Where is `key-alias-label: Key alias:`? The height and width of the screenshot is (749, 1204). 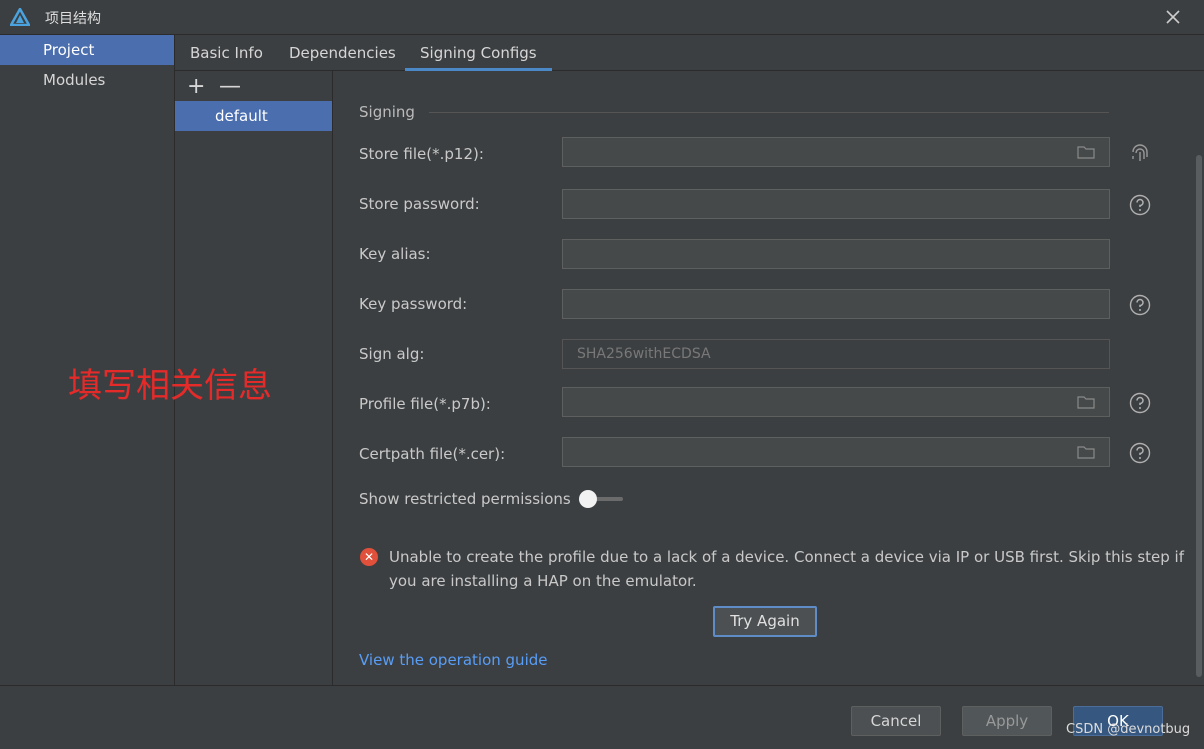 key-alias-label: Key alias: is located at coordinates (395, 254).